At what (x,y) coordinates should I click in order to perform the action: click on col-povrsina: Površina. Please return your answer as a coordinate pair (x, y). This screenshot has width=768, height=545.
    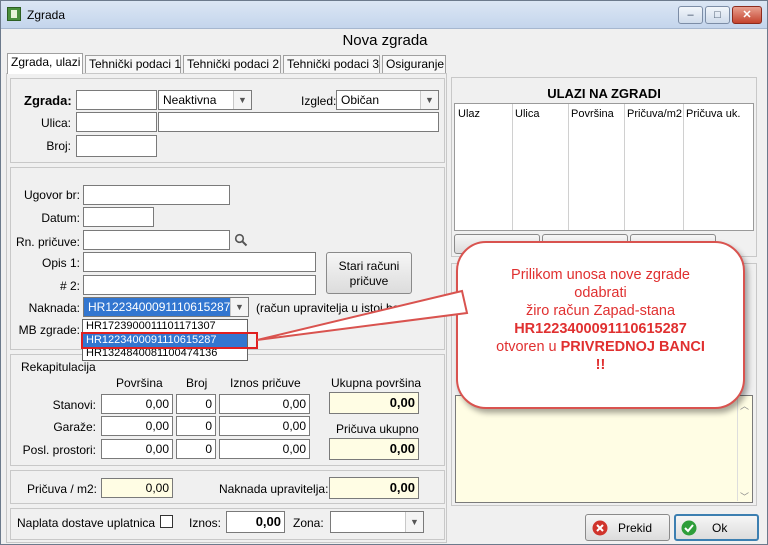
    Looking at the image, I should click on (139, 383).